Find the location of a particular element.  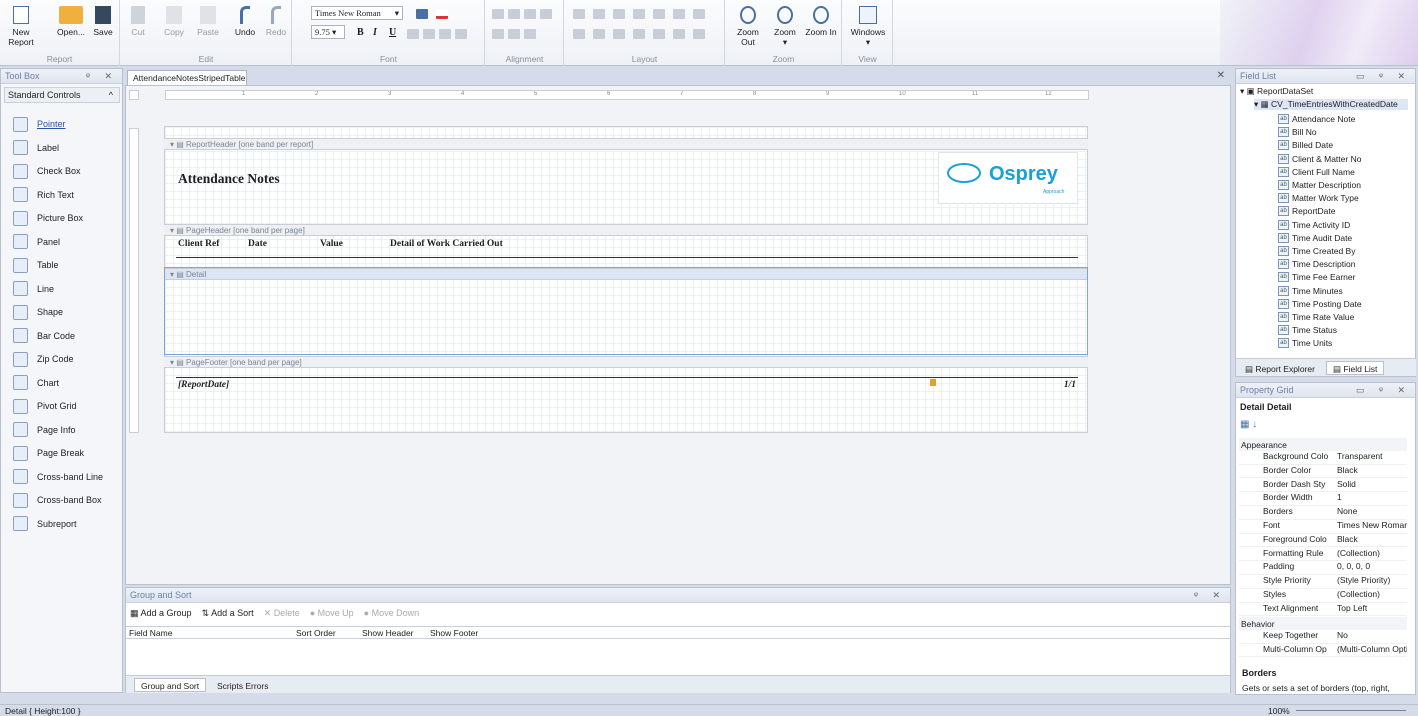

band-page-footer: ▾ ▤ PageFooter [one band per page] is located at coordinates (626, 362).